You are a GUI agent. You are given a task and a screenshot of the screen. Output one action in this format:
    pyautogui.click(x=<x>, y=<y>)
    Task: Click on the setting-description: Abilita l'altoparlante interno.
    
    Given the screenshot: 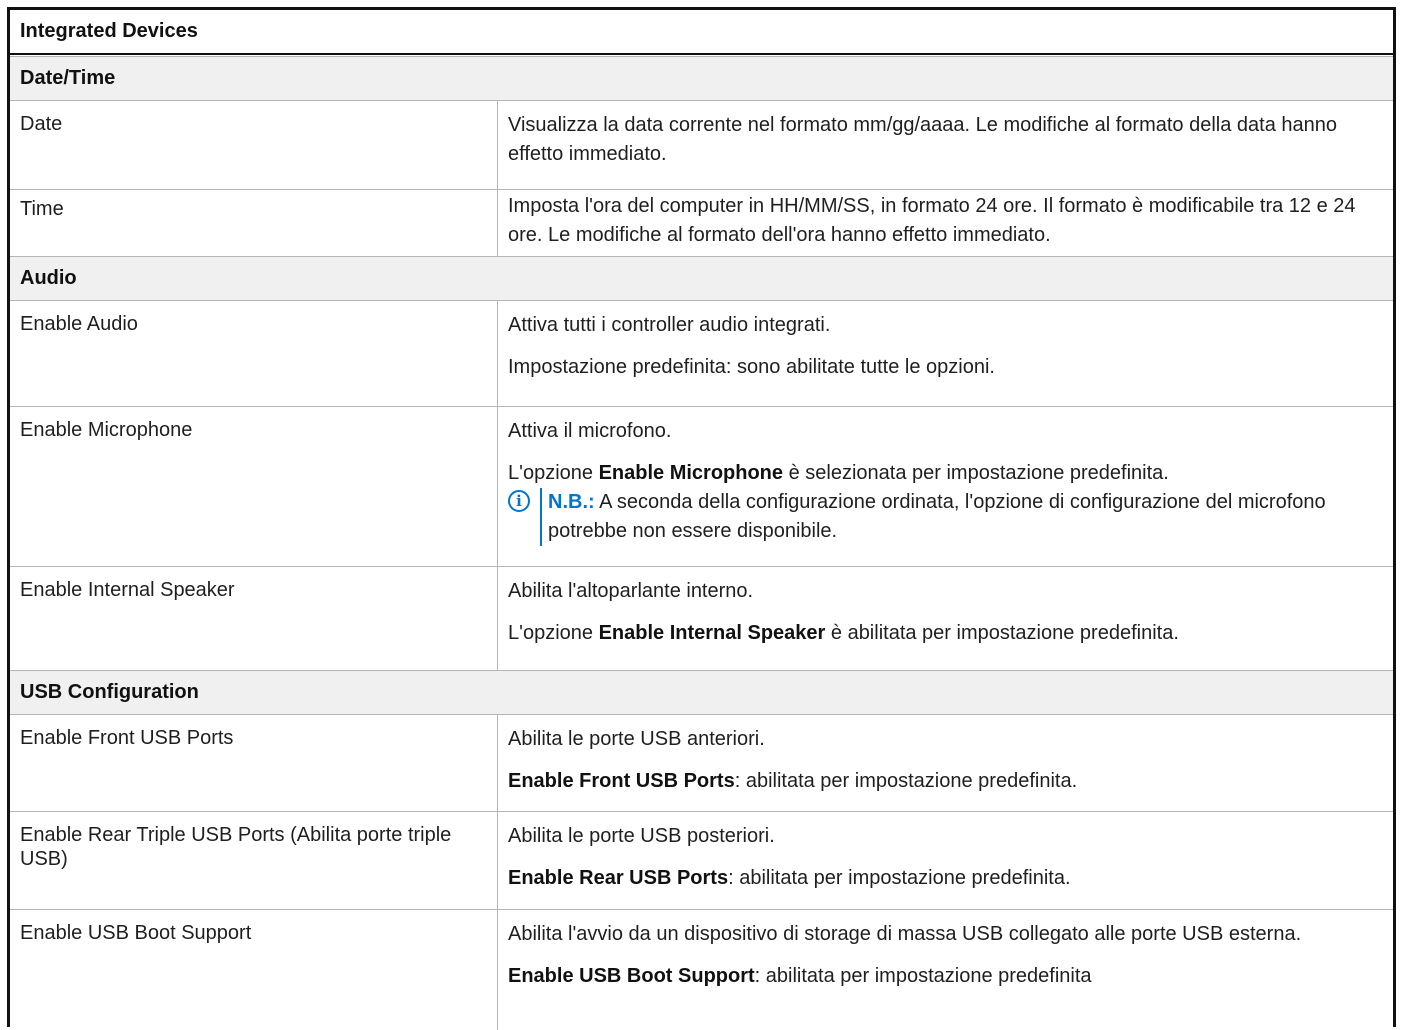 What is the action you would take?
    pyautogui.click(x=631, y=591)
    